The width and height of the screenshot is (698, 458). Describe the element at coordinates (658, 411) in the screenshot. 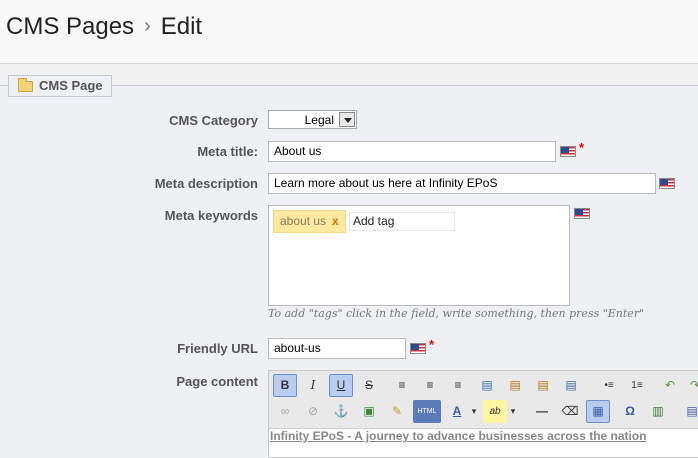

I see `media-icon: ▥` at that location.